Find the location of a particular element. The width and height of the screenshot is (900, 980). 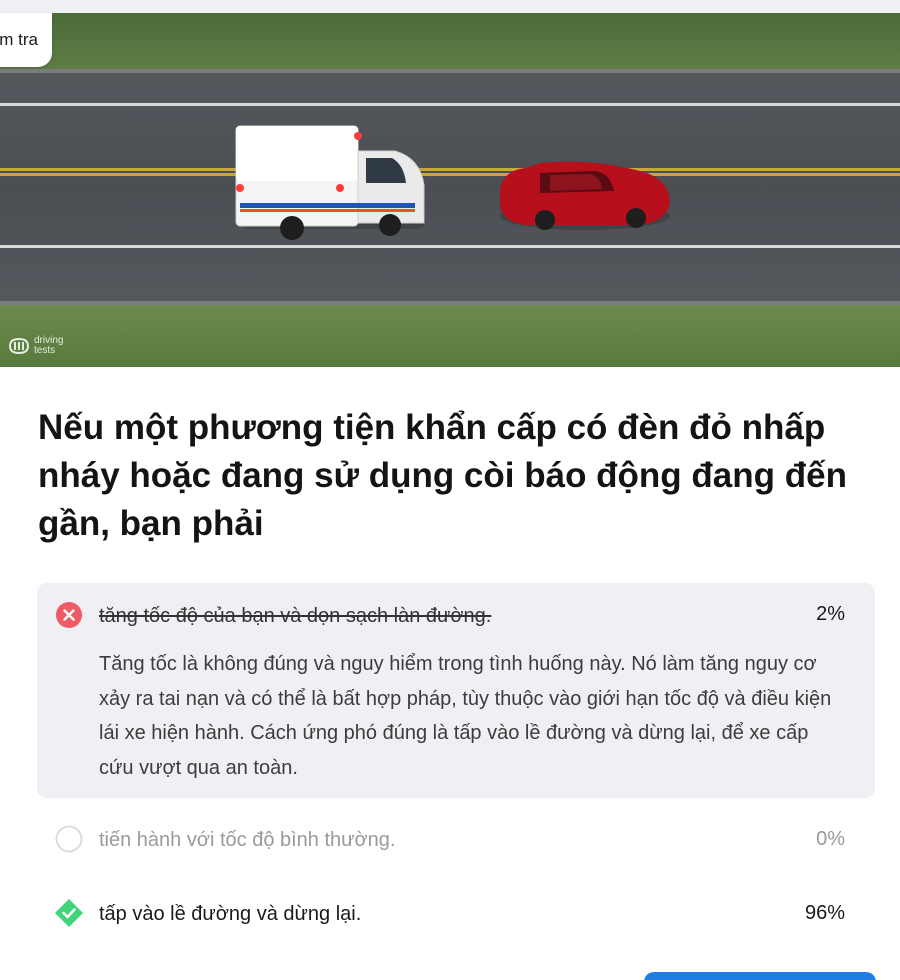

answer-percent: 96% is located at coordinates (824, 913).